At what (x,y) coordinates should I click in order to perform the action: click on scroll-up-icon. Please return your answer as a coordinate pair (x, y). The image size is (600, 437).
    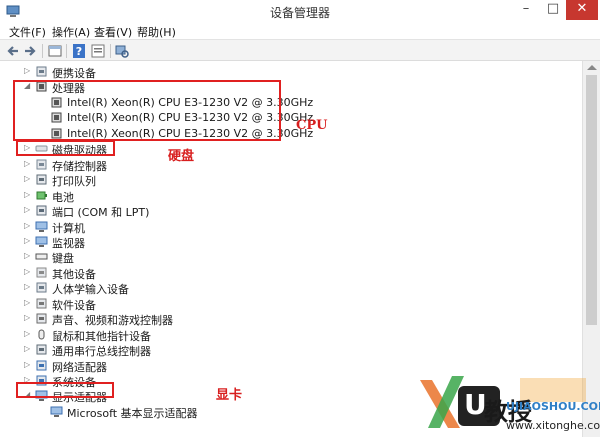
    Looking at the image, I should click on (592, 67).